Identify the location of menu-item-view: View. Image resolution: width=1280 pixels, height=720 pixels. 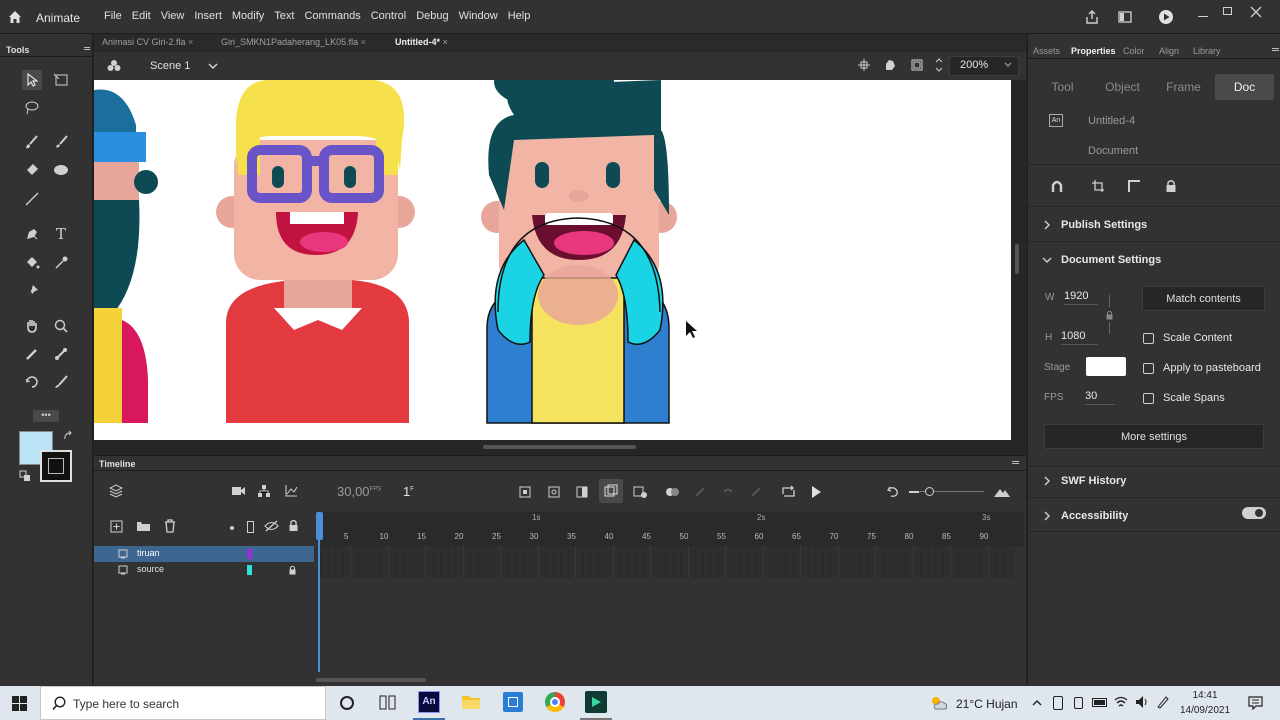
(173, 16).